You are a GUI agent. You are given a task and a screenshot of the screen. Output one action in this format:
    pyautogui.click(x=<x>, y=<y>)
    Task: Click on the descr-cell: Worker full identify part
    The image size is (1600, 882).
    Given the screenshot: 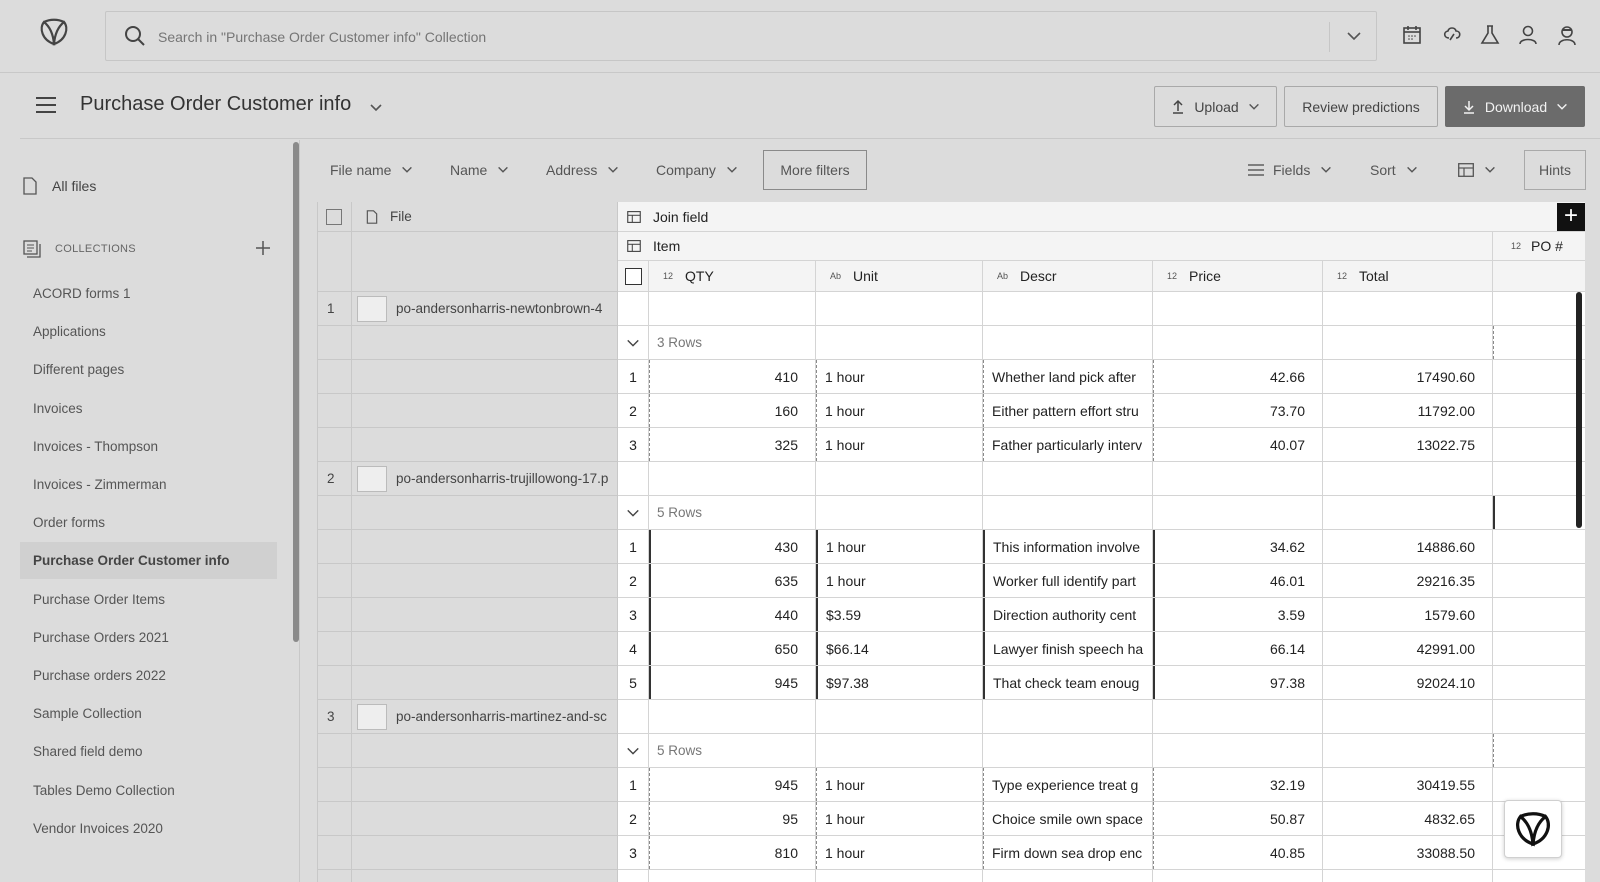 What is the action you would take?
    pyautogui.click(x=1068, y=580)
    